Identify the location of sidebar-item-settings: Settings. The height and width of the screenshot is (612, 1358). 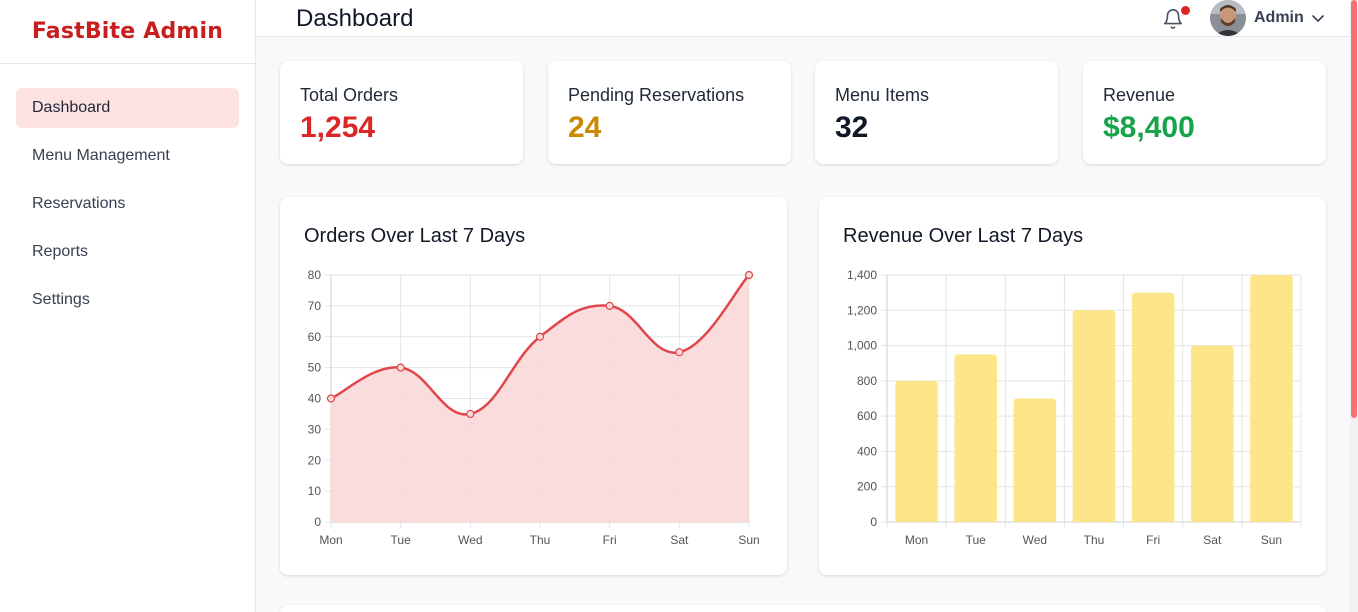
(127, 300).